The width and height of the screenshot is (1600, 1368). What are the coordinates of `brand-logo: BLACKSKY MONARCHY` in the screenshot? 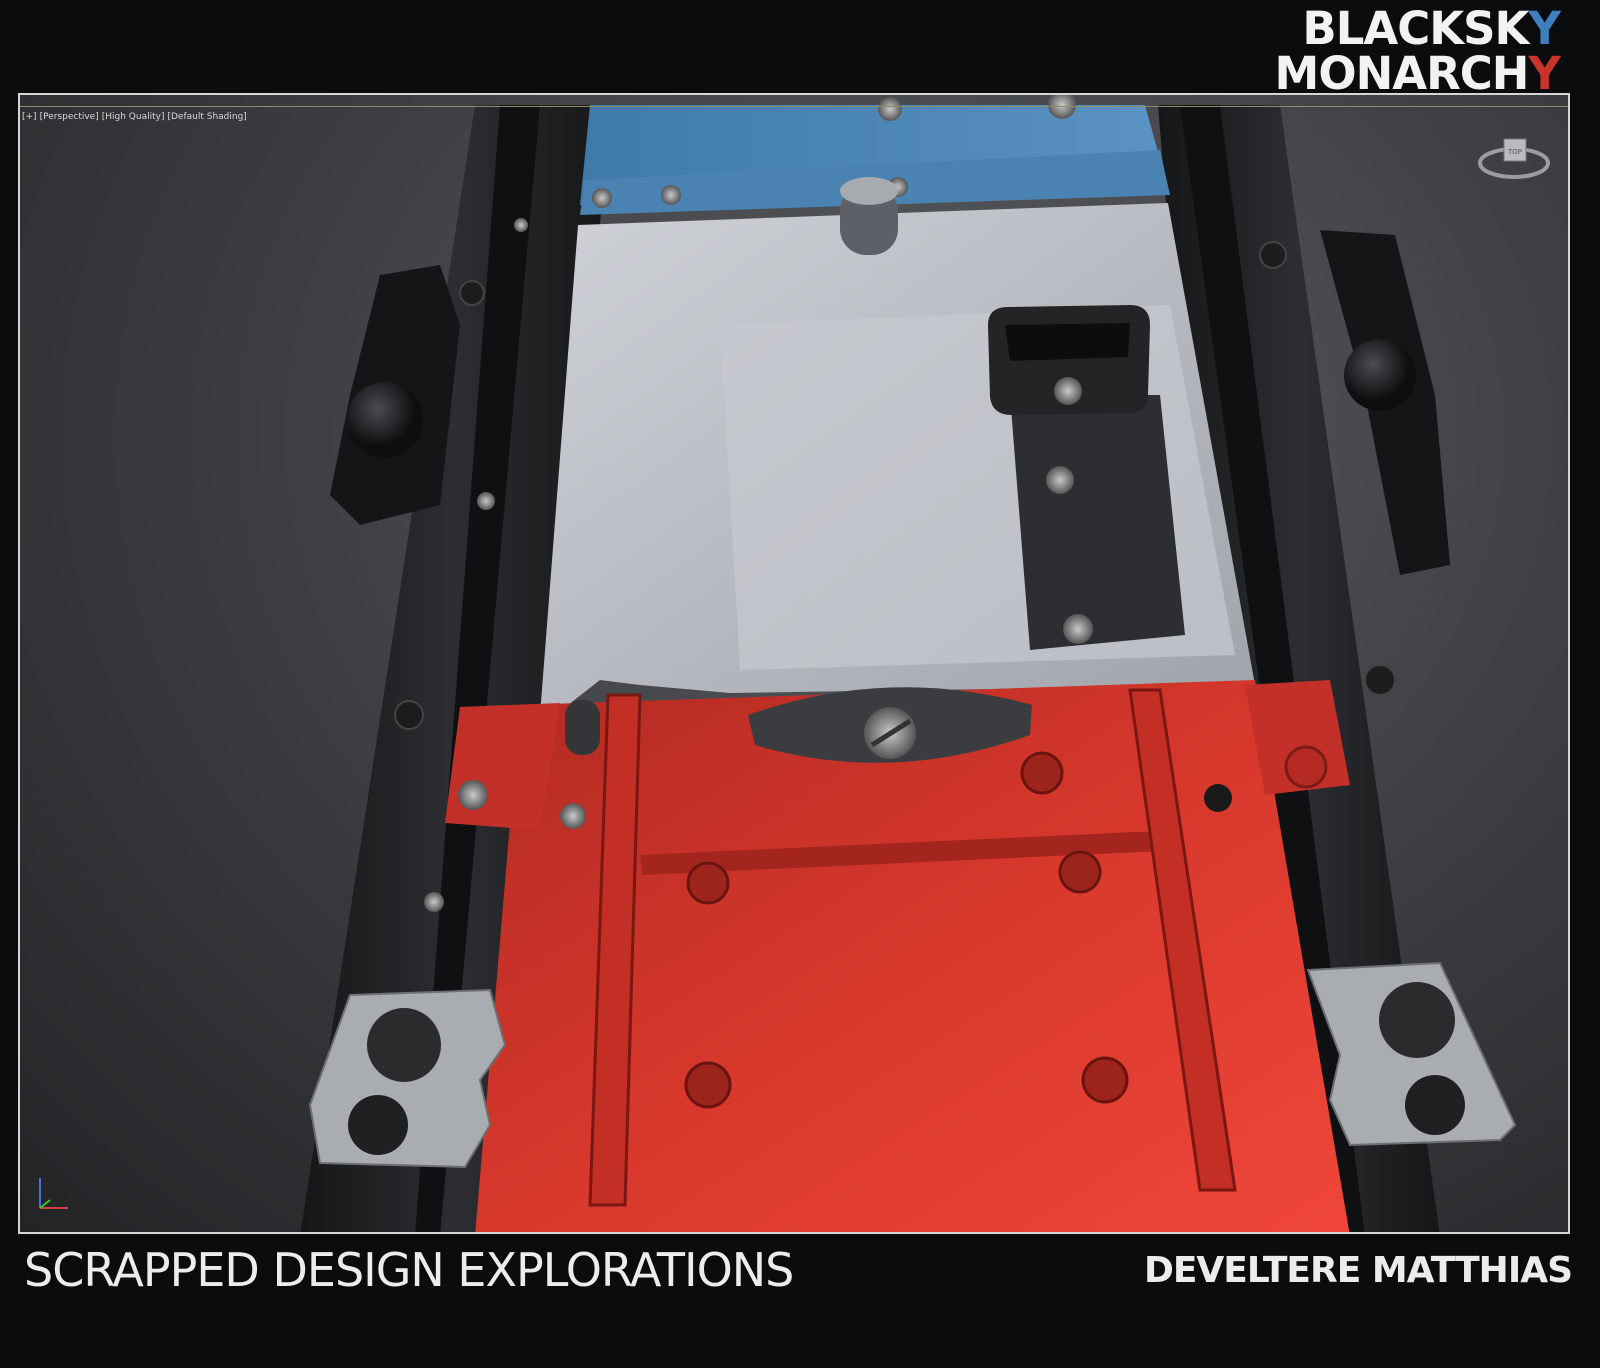 It's located at (1417, 51).